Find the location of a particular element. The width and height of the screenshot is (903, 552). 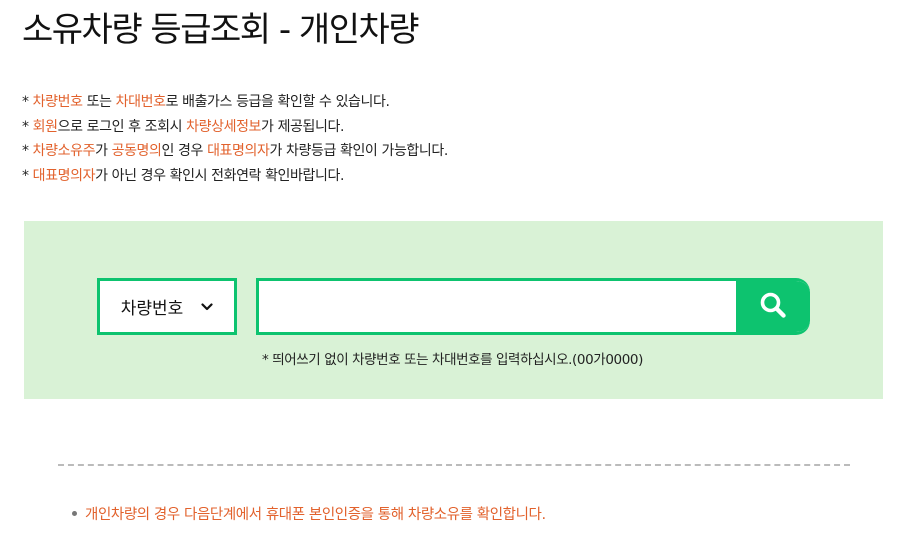

chevron-down-icon is located at coordinates (207, 306).